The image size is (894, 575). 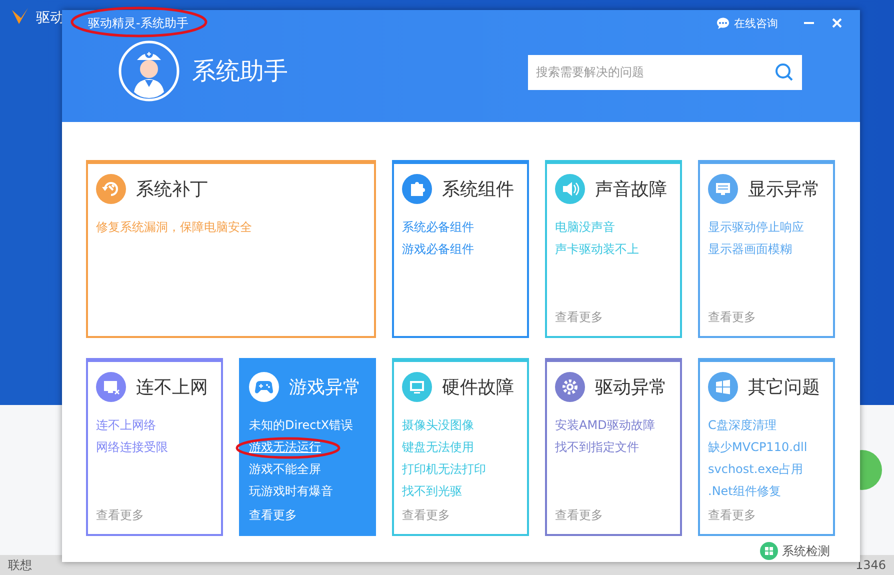 I want to click on problem-link: 游戏必备组件, so click(x=438, y=249).